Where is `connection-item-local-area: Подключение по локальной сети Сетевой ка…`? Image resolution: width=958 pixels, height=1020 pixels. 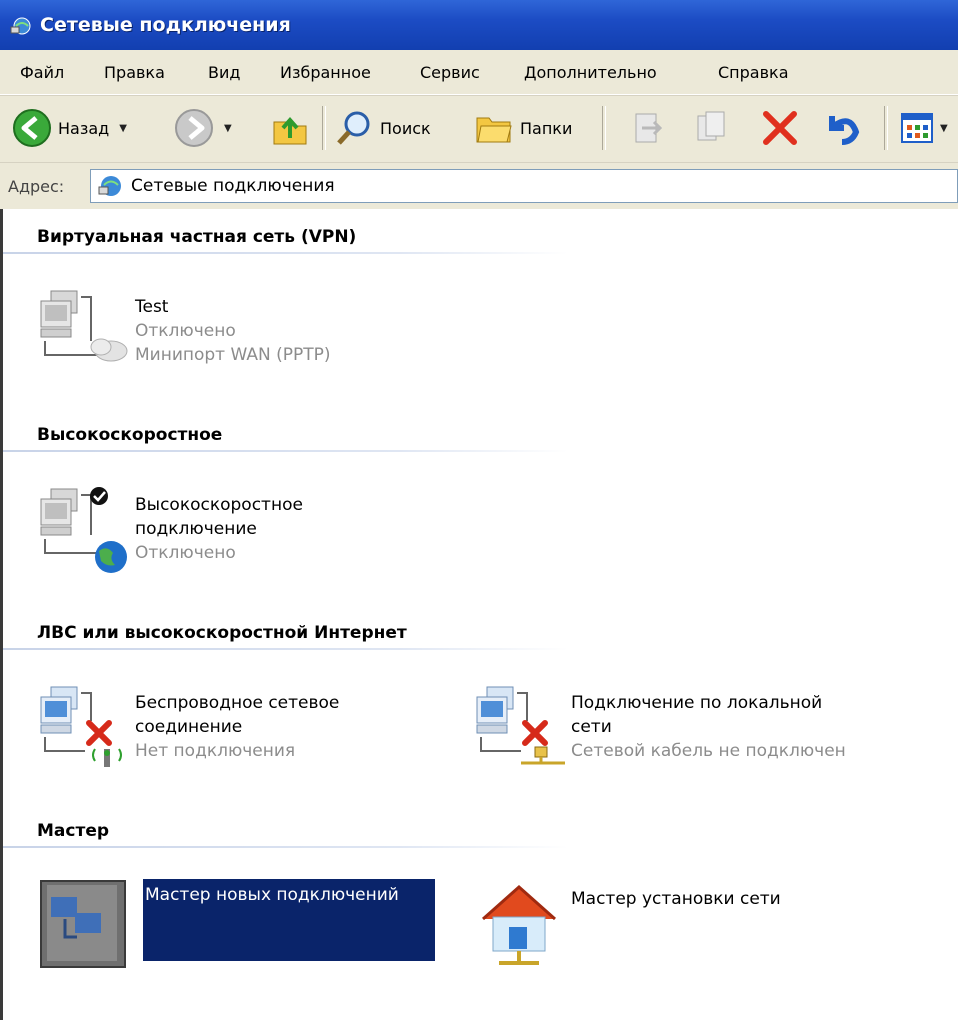
connection-item-local-area: Подключение по локальной сети Сетевой ка… is located at coordinates (659, 729).